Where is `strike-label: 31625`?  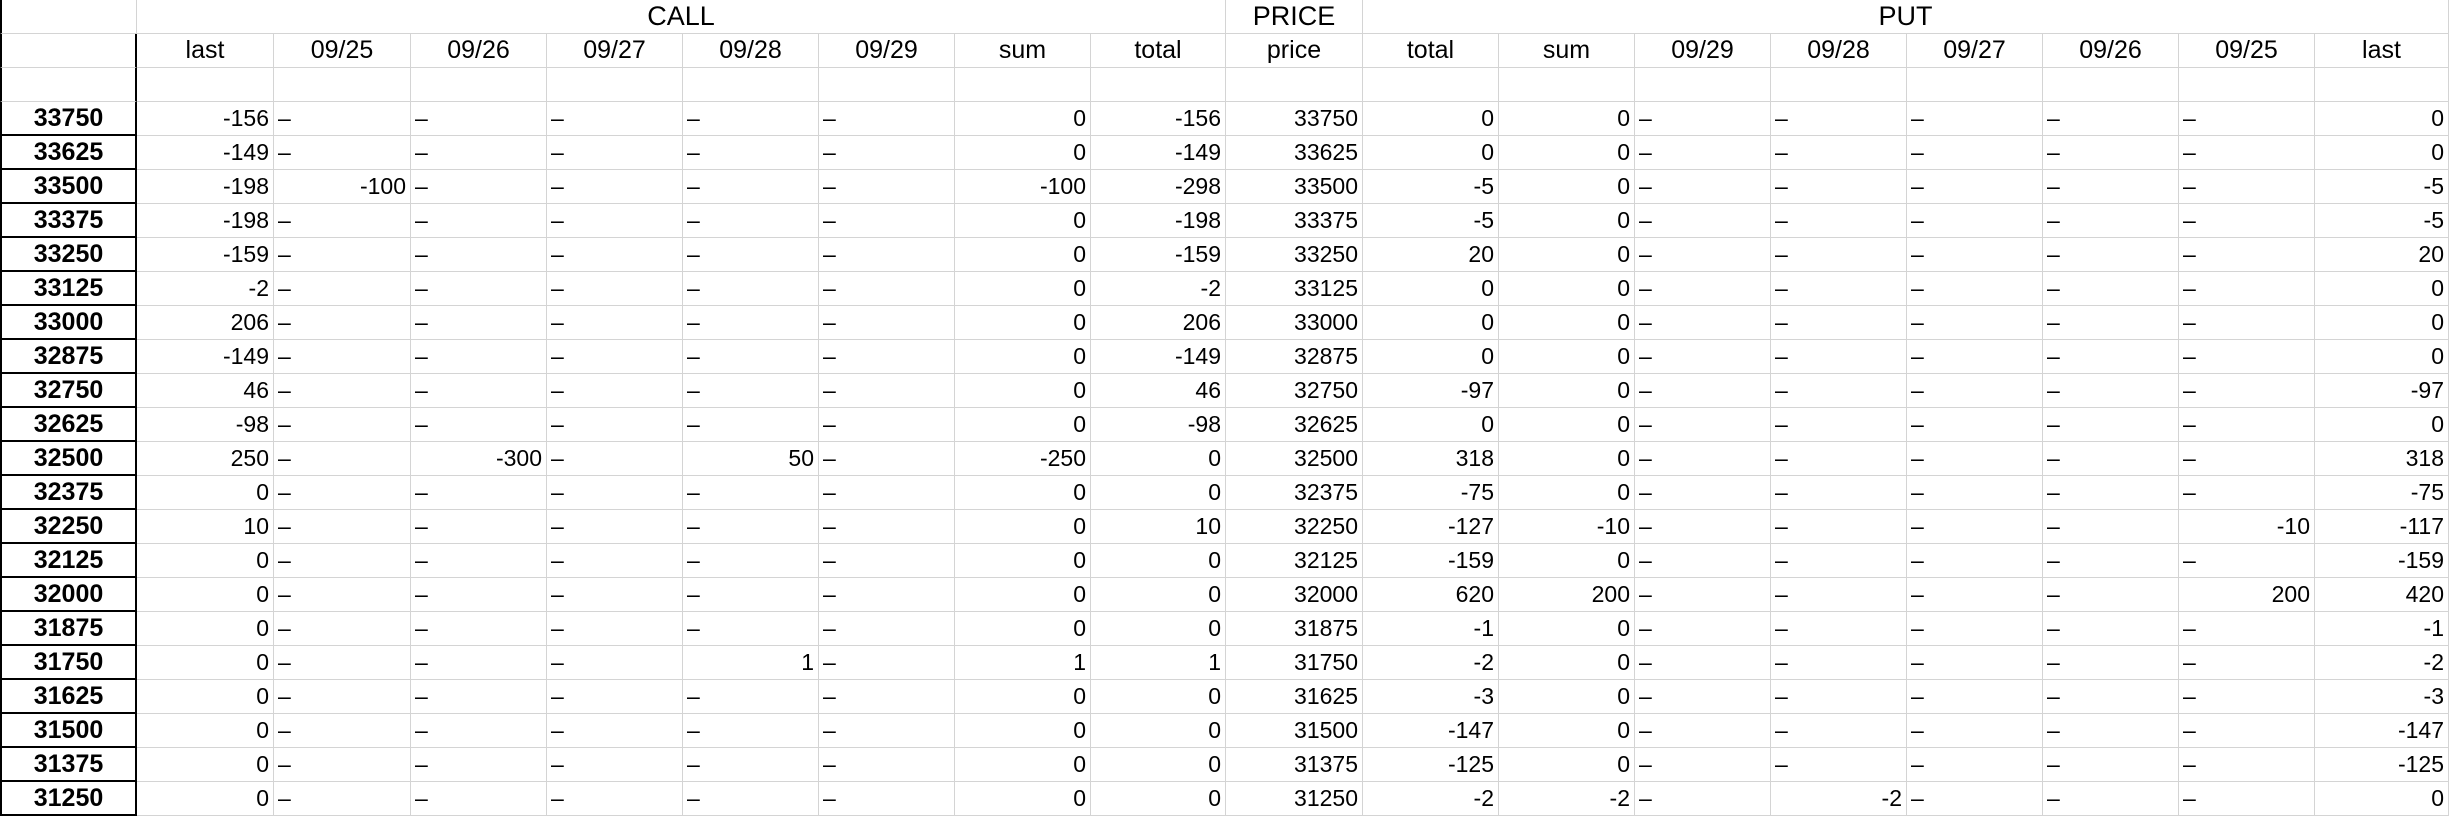
strike-label: 31625 is located at coordinates (68, 697).